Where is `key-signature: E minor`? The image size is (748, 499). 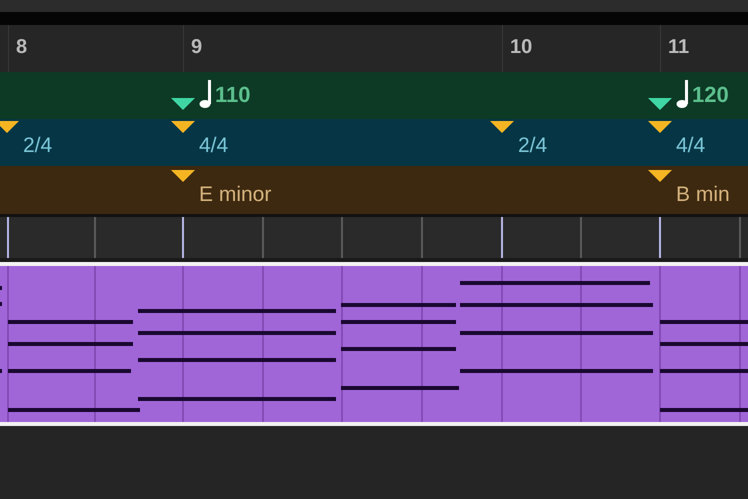
key-signature: E minor is located at coordinates (235, 195).